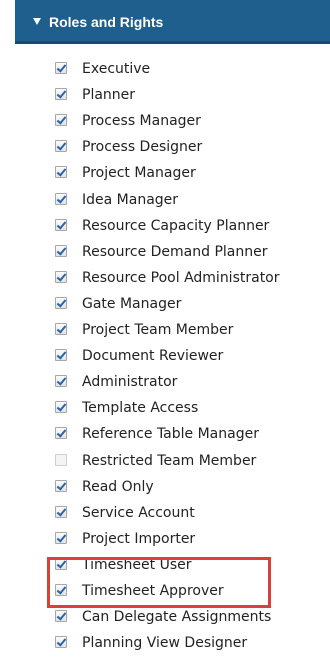 The image size is (330, 658). I want to click on role-row-timesheet-user: Timesheet User, so click(192, 566).